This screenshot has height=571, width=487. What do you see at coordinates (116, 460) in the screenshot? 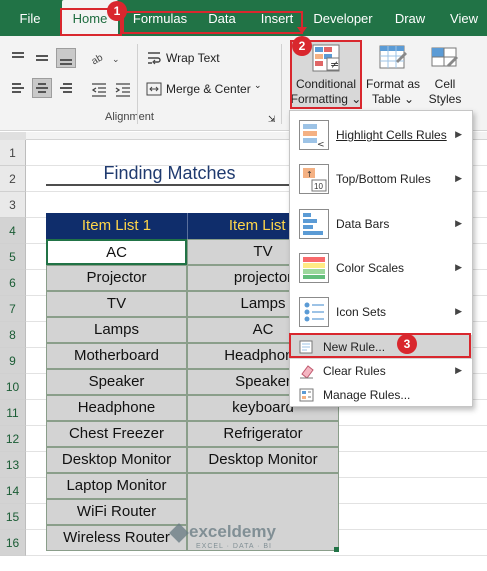
I see `item-list-1-cell: Desktop Monitor` at bounding box center [116, 460].